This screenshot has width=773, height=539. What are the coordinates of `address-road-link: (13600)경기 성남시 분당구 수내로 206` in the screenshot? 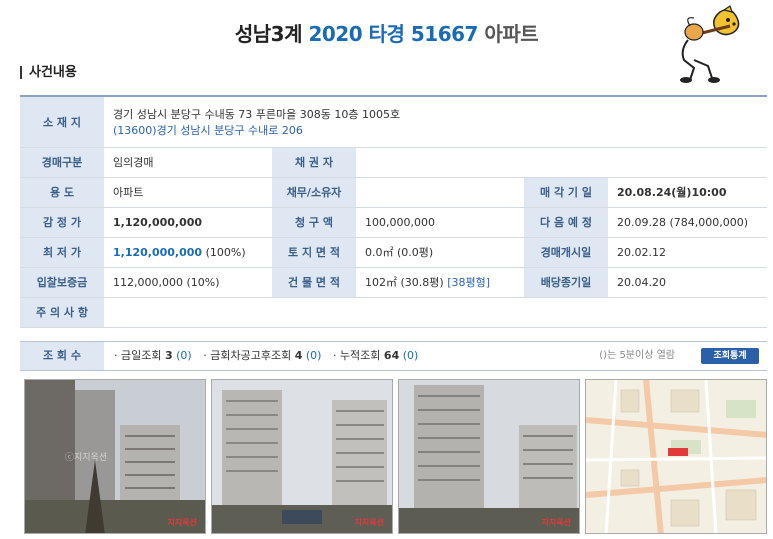 It's located at (435, 130).